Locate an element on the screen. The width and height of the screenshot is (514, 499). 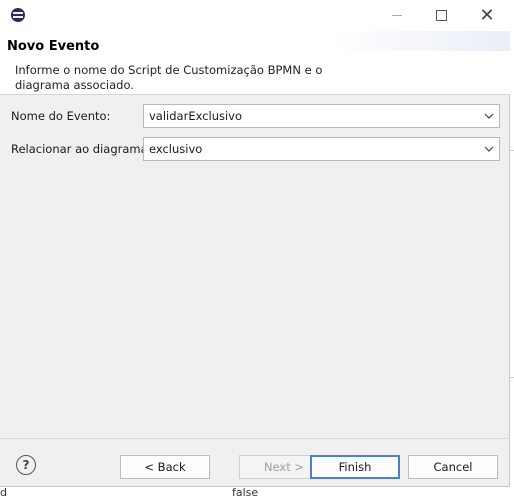
diagram-row: Relacionar ao diagrama: exclusivo is located at coordinates (255, 149).